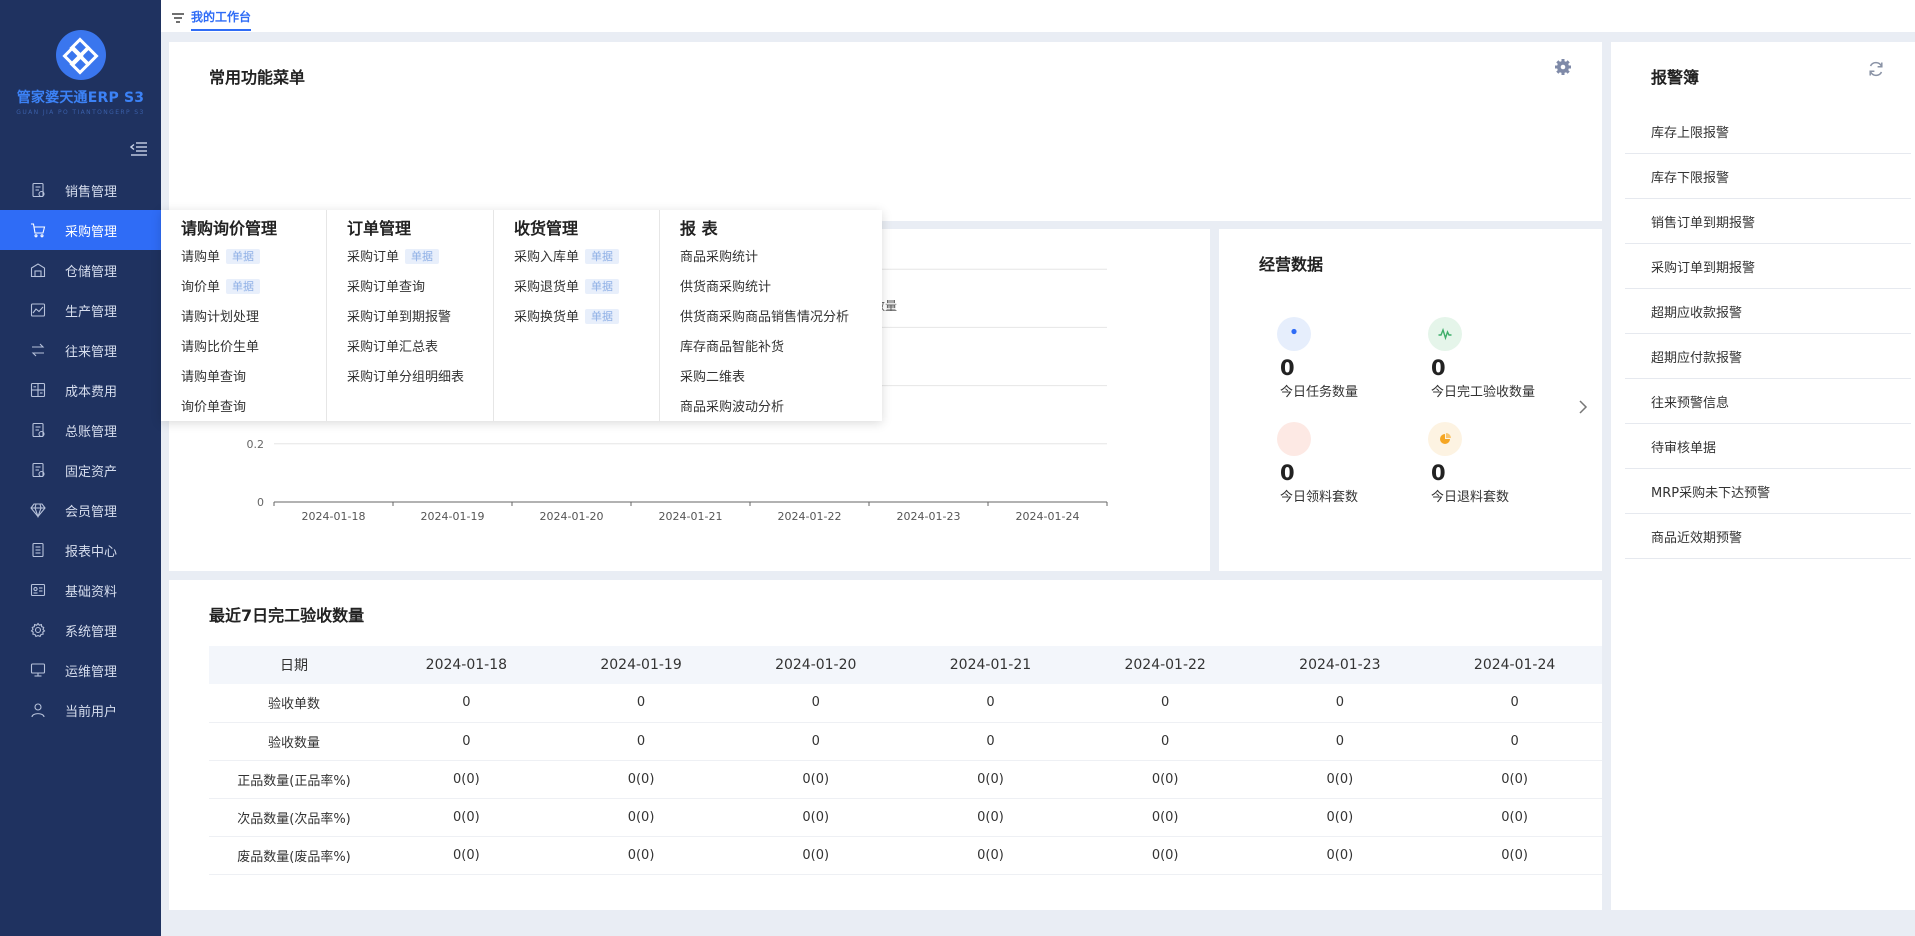 This screenshot has height=936, width=1915. What do you see at coordinates (80, 510) in the screenshot?
I see `sidebar-item-8: 会员管理` at bounding box center [80, 510].